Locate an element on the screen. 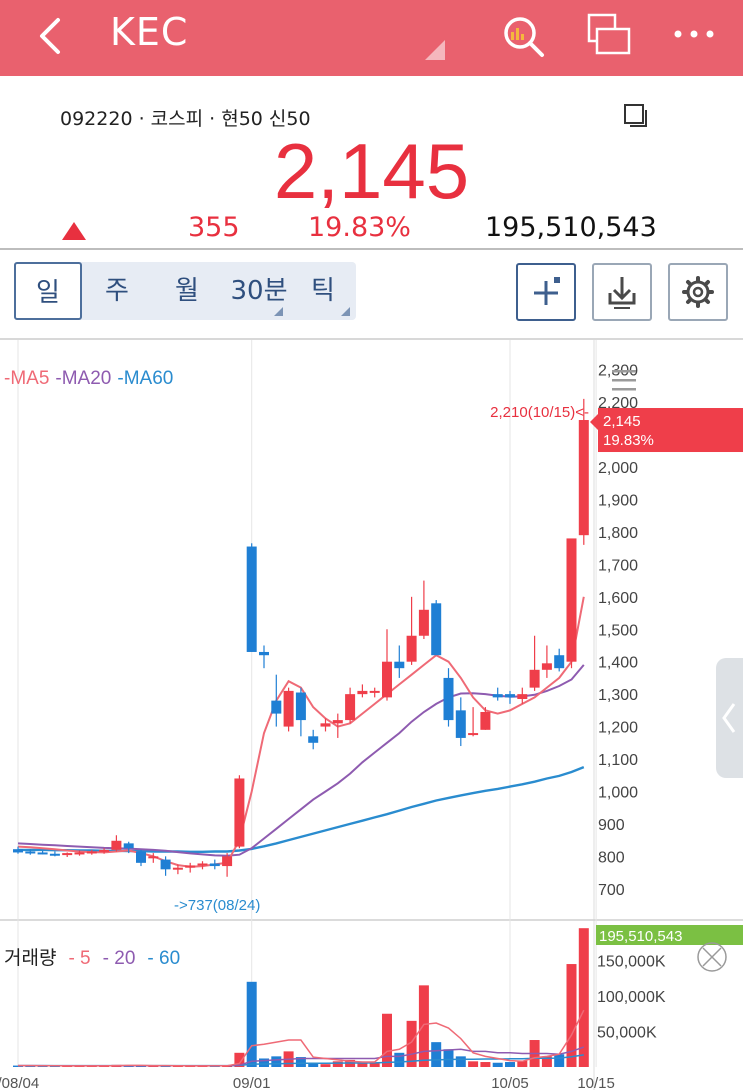 This screenshot has width=743, height=1090. tab-monthly: 월 is located at coordinates (187, 291).